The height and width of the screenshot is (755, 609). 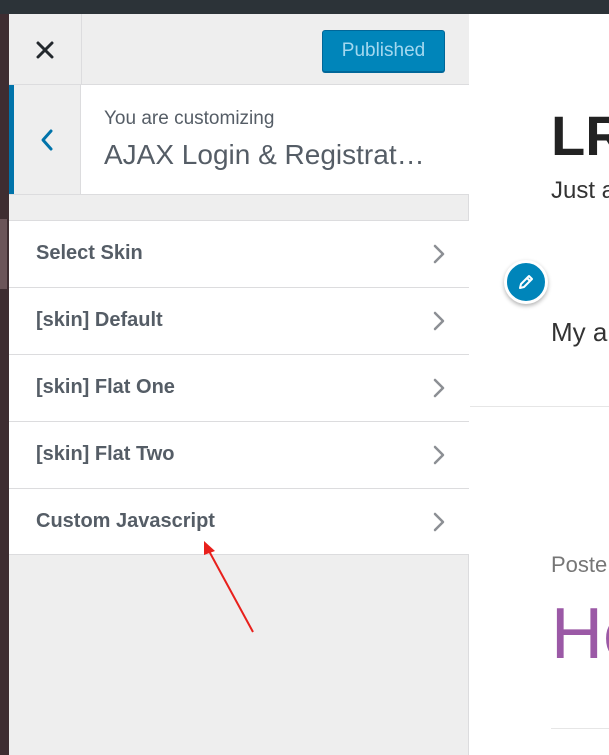 What do you see at coordinates (189, 118) in the screenshot?
I see `customizing-label: You are customizing` at bounding box center [189, 118].